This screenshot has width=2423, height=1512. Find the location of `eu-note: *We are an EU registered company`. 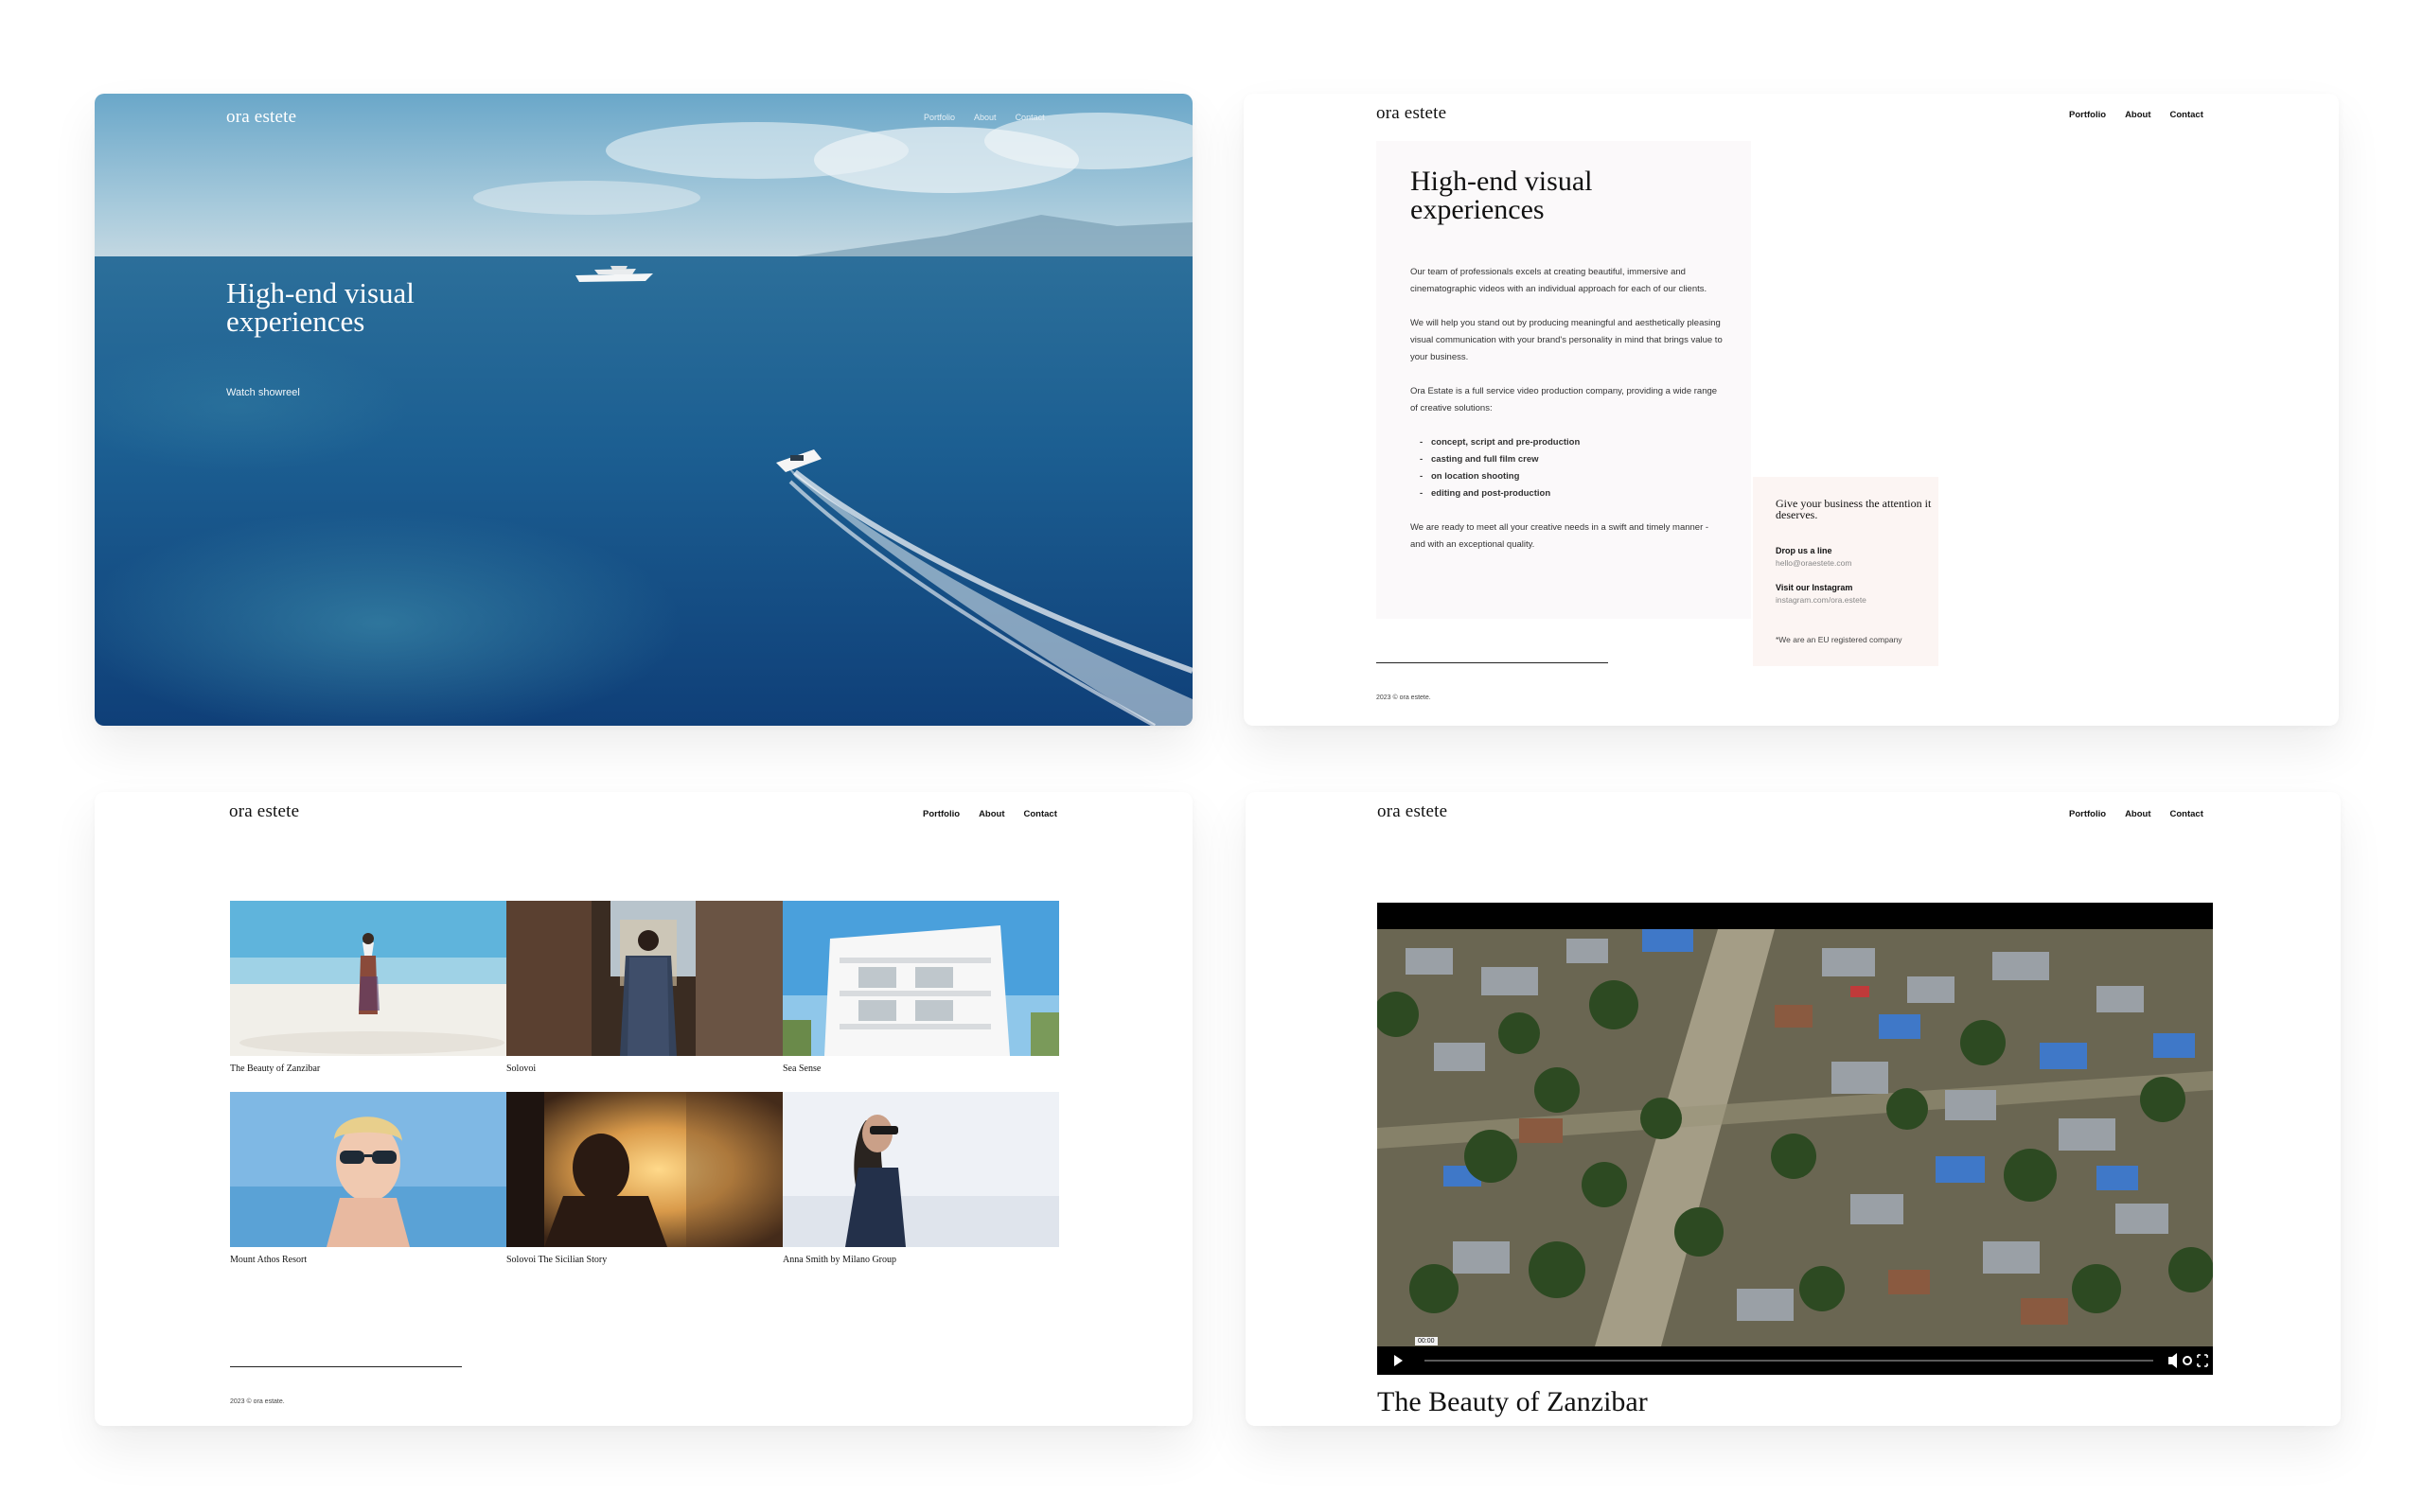

eu-note: *We are an EU registered company is located at coordinates (1839, 639).